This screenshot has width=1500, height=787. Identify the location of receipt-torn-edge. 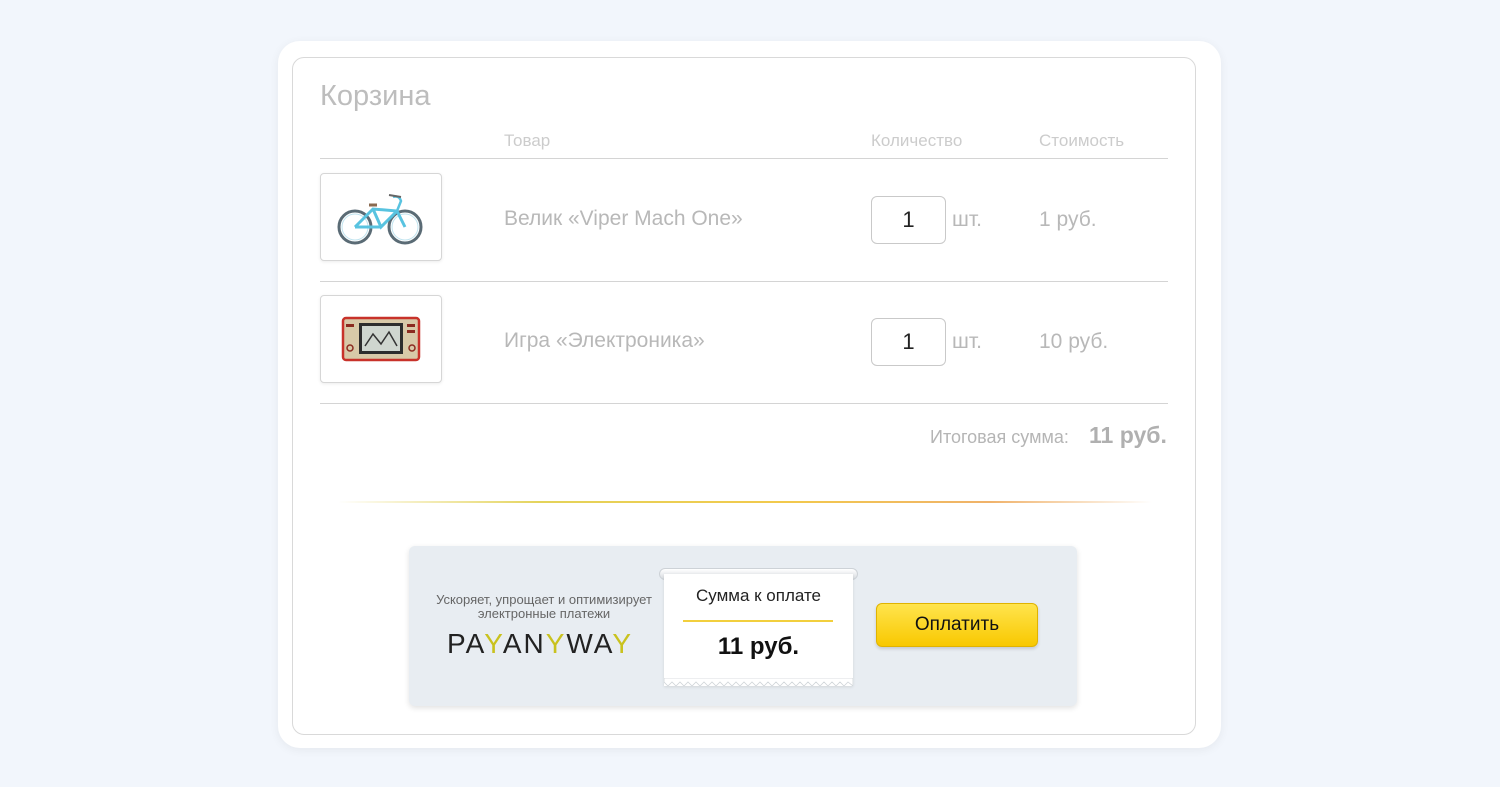
(758, 682).